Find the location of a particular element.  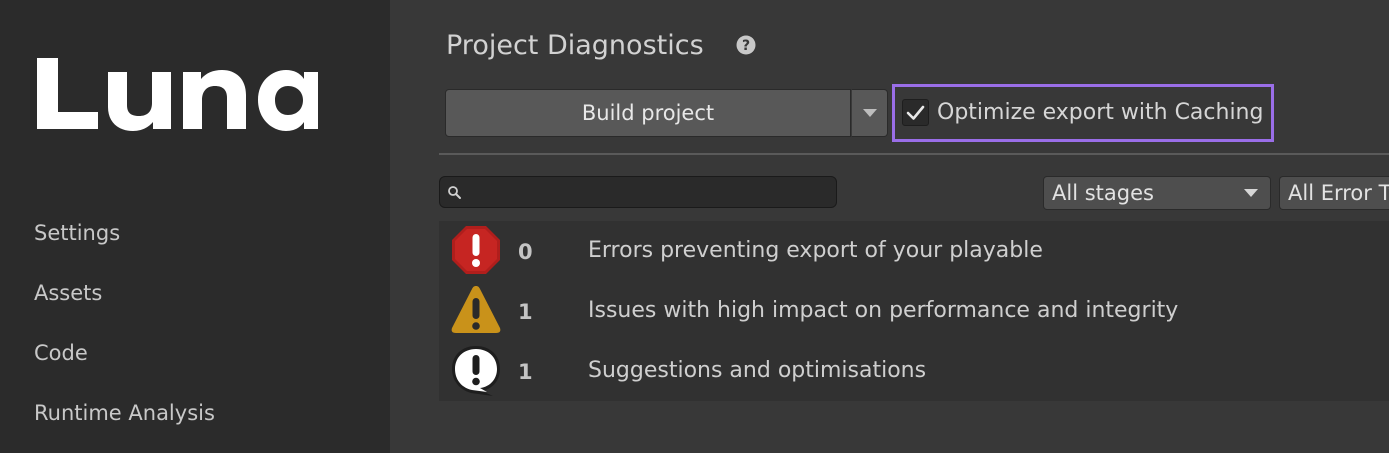

list-item: Suggestions and optimisations is located at coordinates (757, 371).